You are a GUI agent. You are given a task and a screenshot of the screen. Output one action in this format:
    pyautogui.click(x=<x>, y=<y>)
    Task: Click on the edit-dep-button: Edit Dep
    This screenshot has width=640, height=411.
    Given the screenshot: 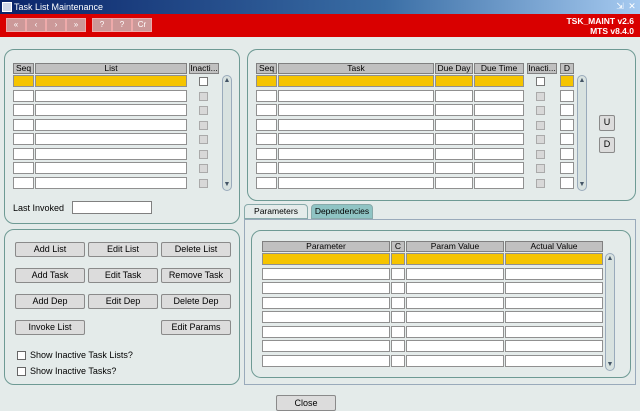 What is the action you would take?
    pyautogui.click(x=123, y=301)
    